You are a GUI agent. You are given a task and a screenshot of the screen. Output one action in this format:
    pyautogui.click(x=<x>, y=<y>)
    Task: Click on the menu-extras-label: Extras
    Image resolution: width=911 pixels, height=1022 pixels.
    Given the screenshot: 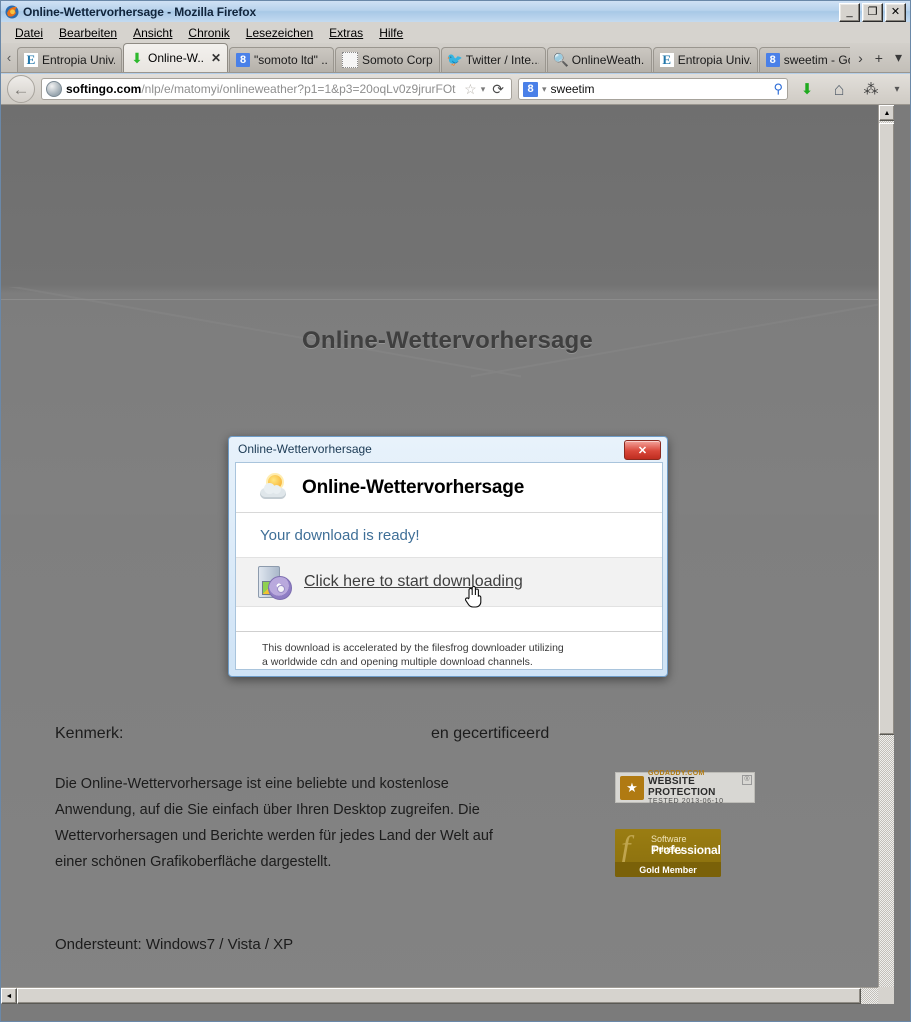 What is the action you would take?
    pyautogui.click(x=346, y=32)
    